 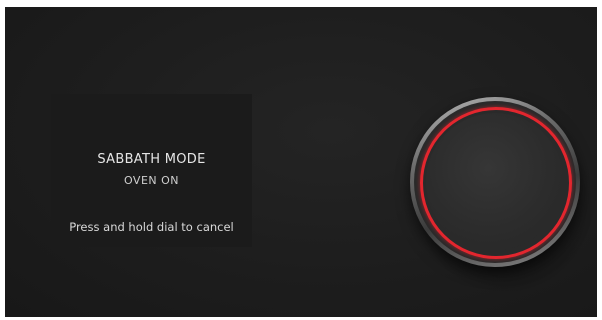 I want to click on mode-title: SABBATH MODE, so click(x=151, y=159).